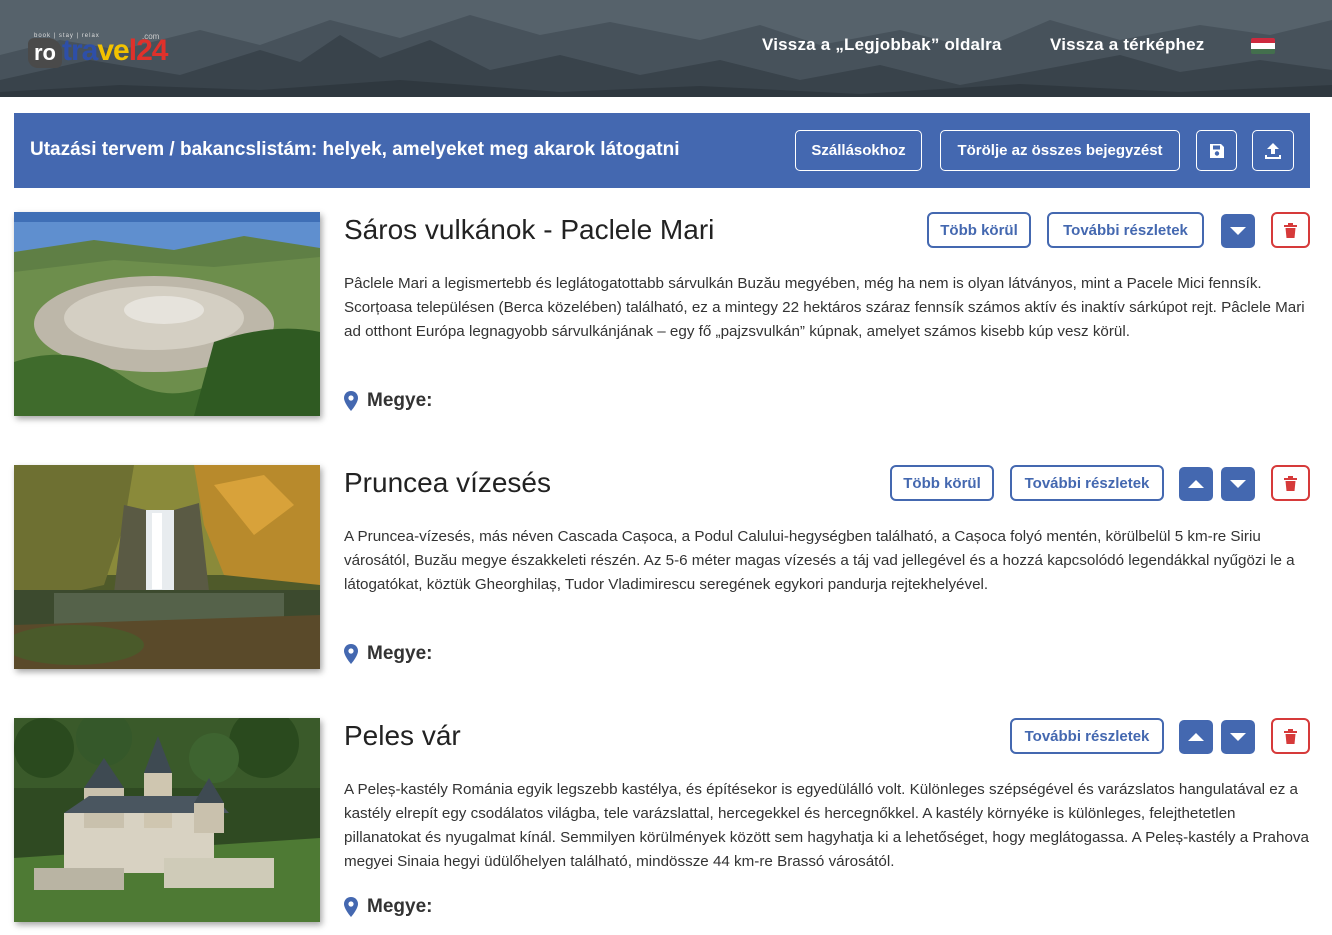  What do you see at coordinates (98, 46) in the screenshot?
I see `site-logo: ro travel24` at bounding box center [98, 46].